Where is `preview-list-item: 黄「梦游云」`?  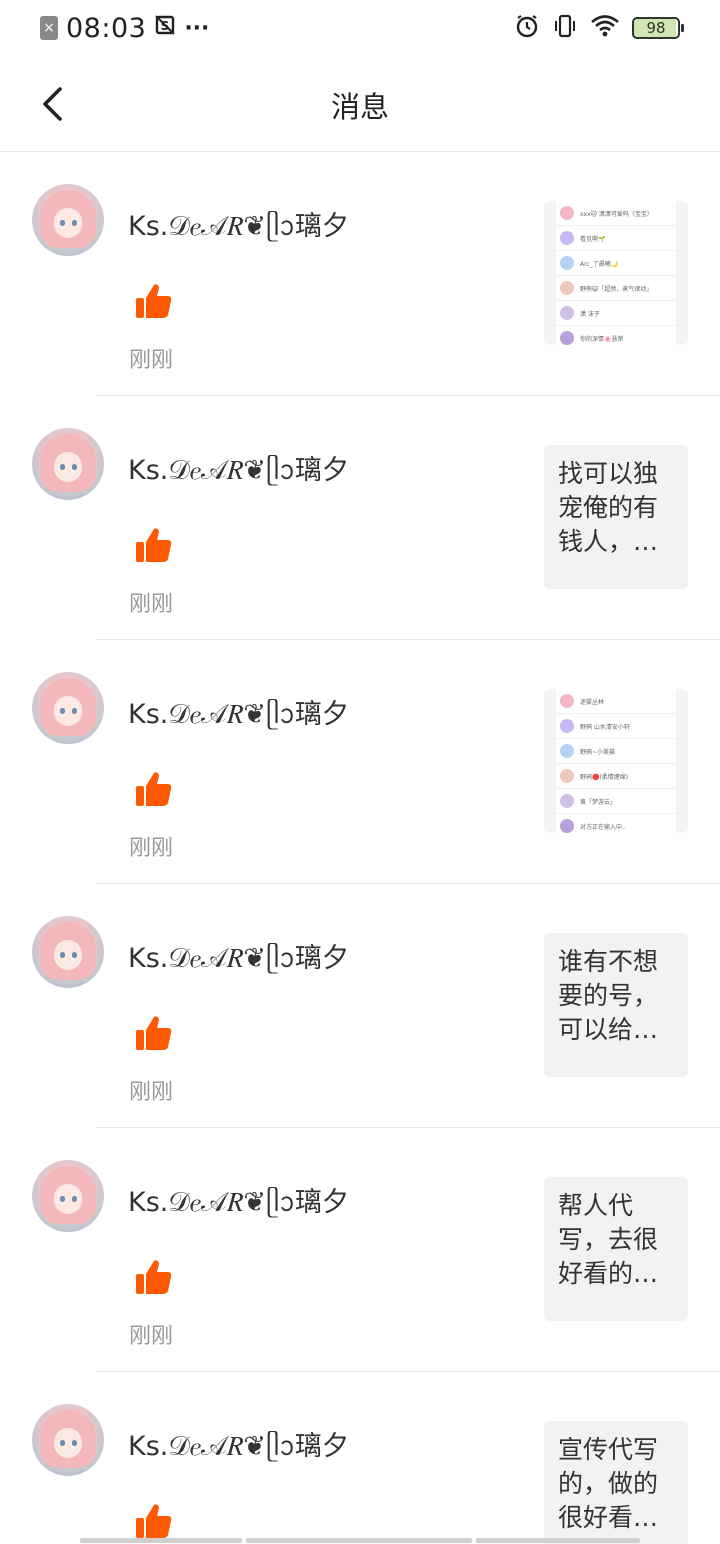
preview-list-item: 黄「梦游云」 is located at coordinates (616, 801).